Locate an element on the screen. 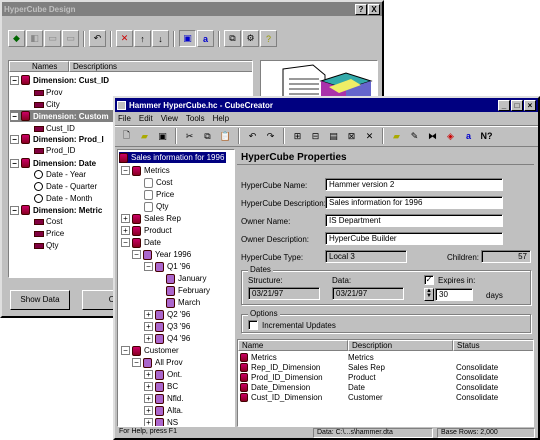  minimize-button: _ is located at coordinates (504, 105).